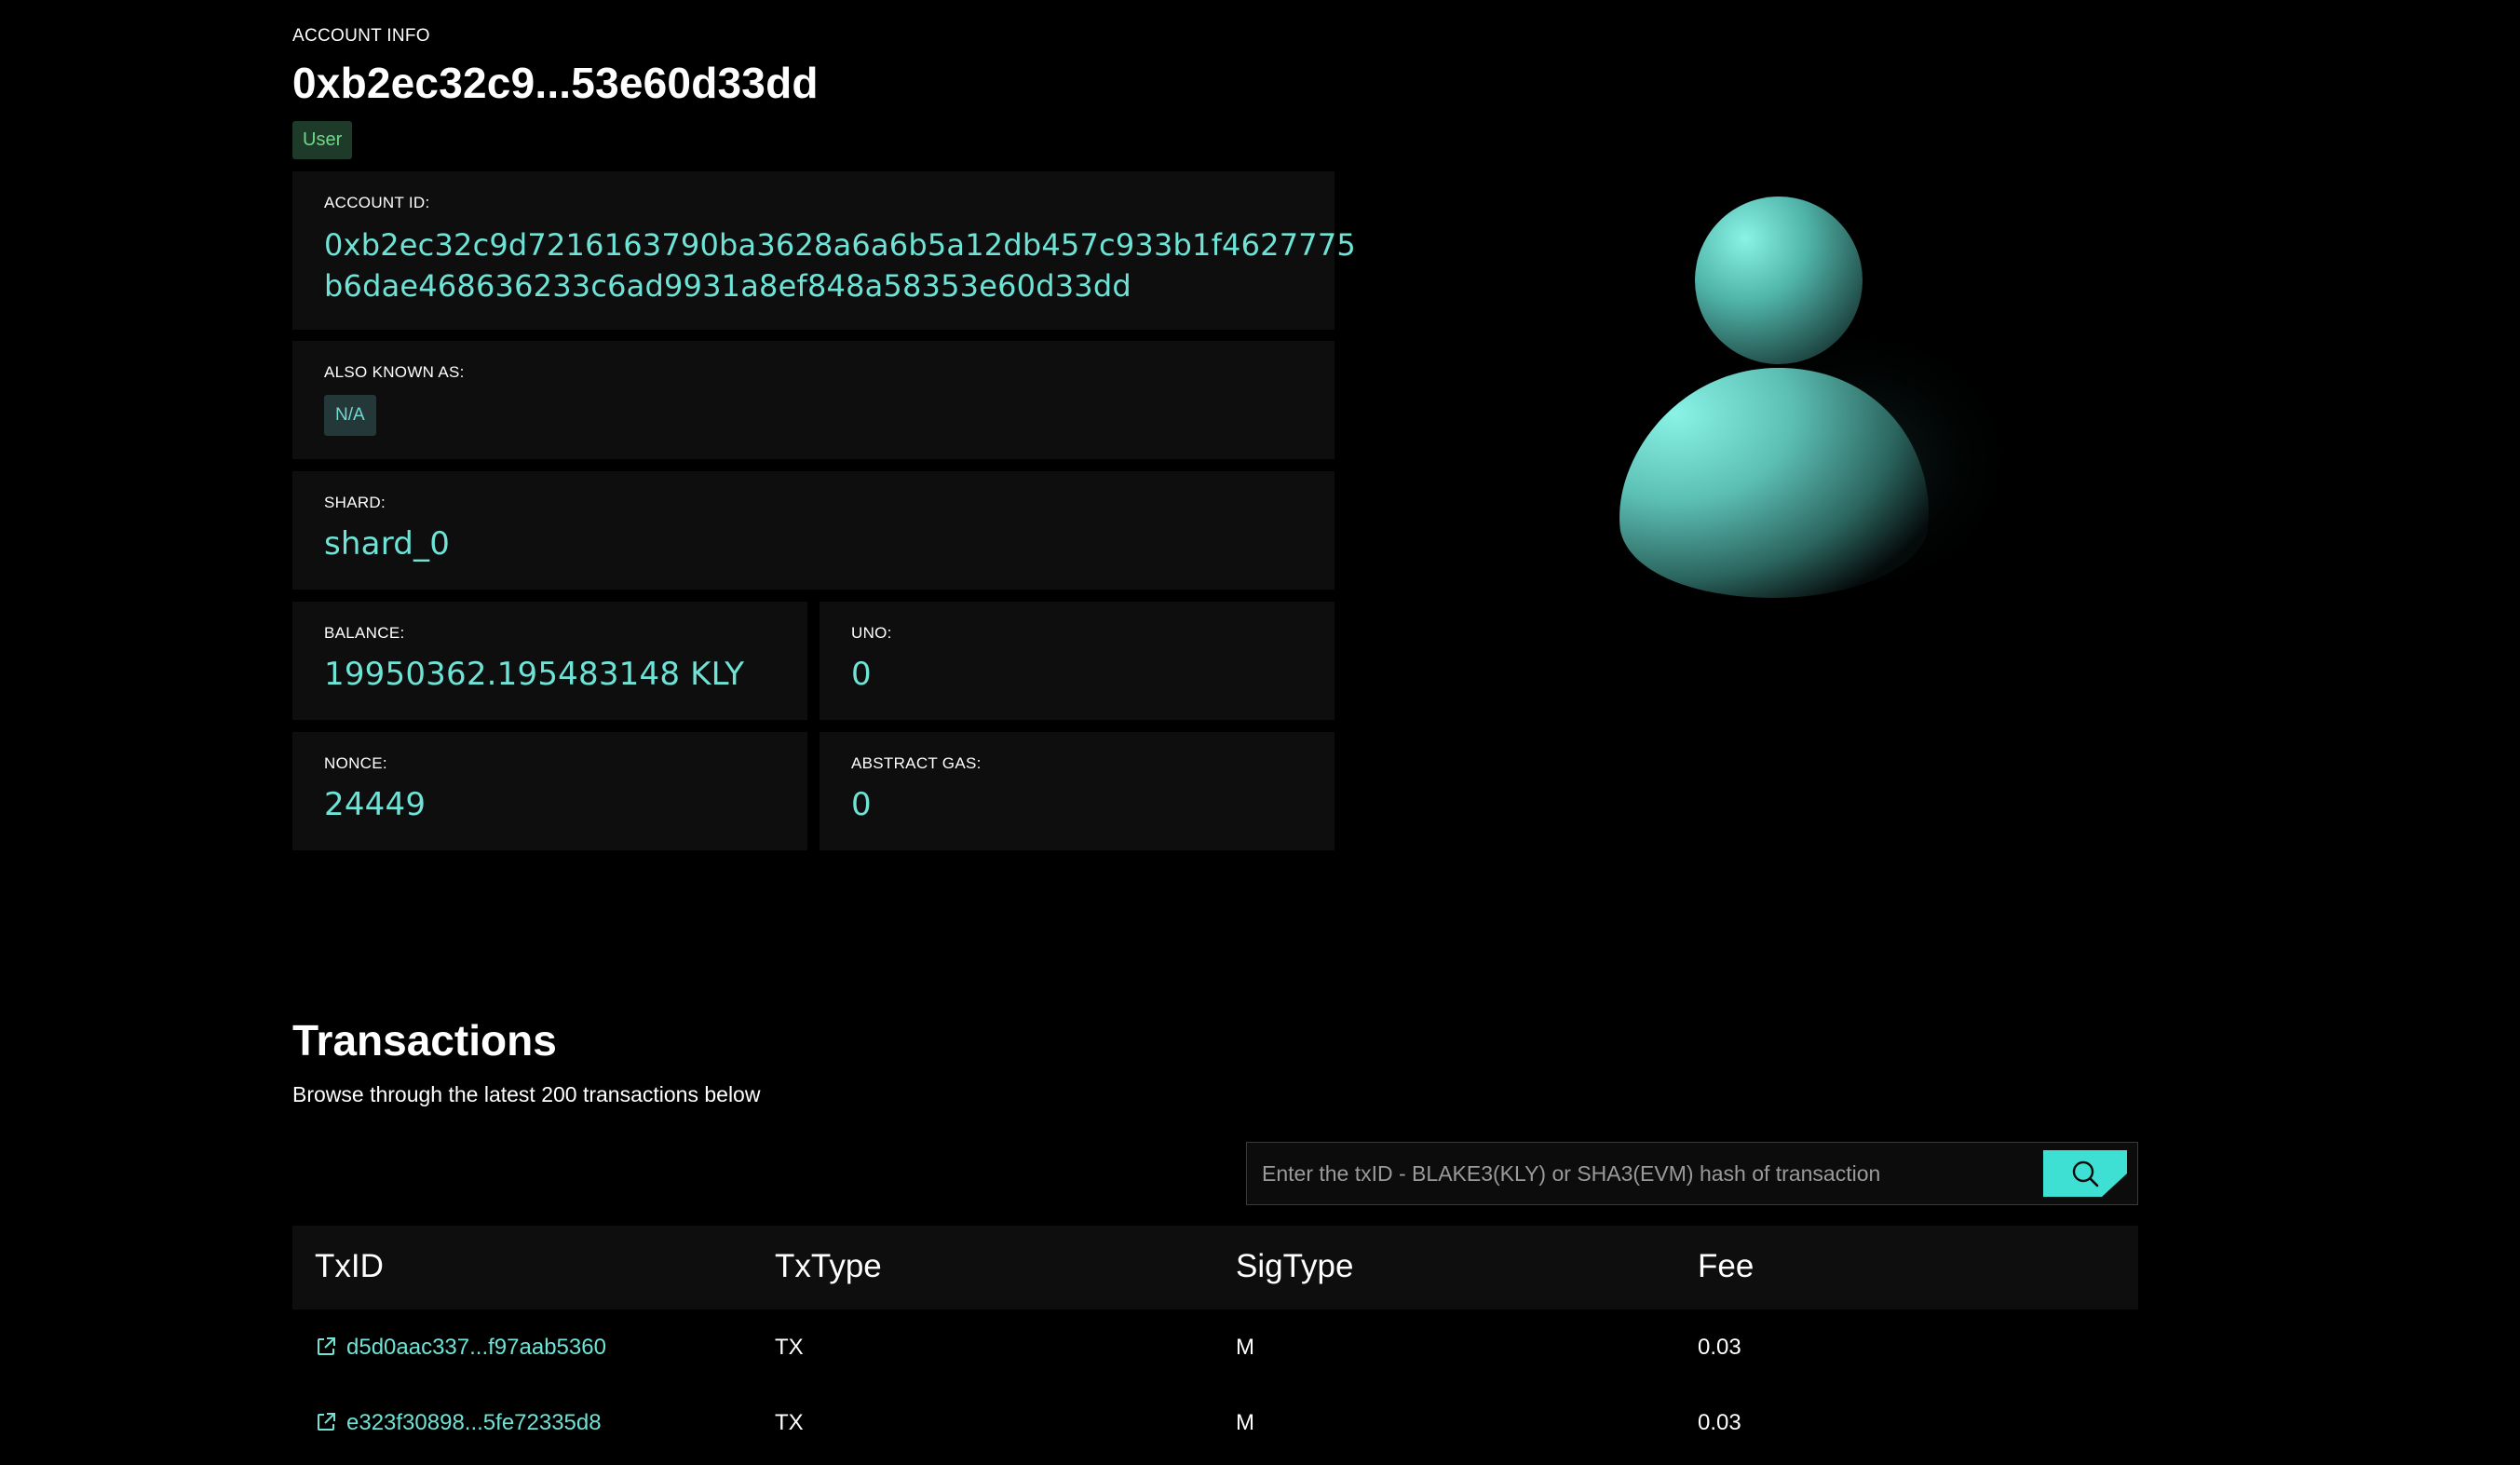  I want to click on tx-search-input, so click(1648, 1174).